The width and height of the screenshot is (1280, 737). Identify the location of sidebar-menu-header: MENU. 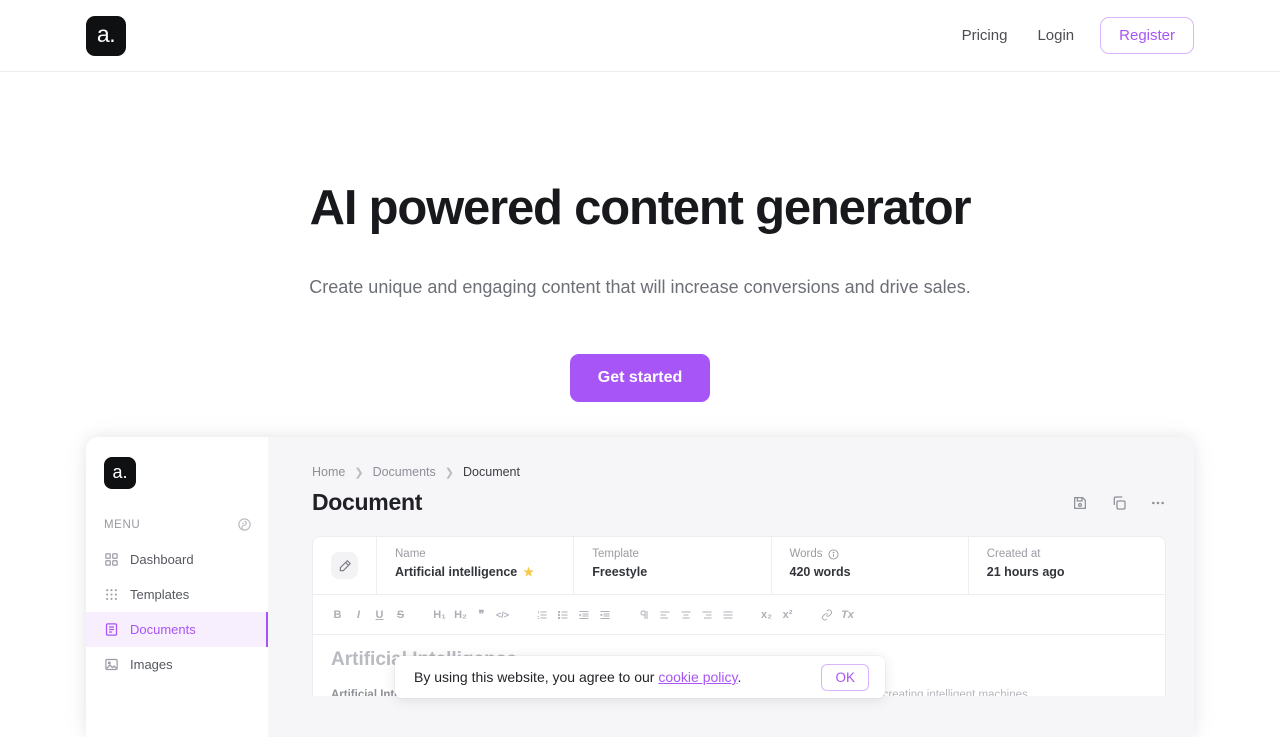
(178, 524).